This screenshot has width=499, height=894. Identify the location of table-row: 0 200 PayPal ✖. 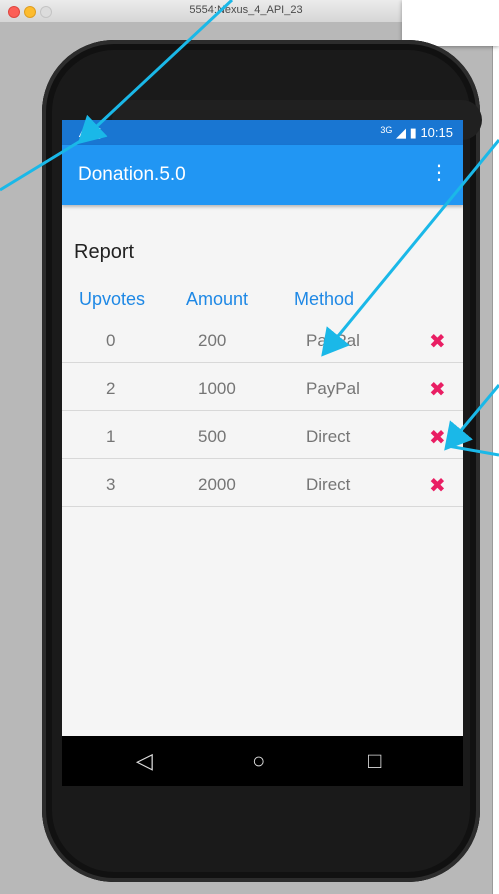
(262, 338).